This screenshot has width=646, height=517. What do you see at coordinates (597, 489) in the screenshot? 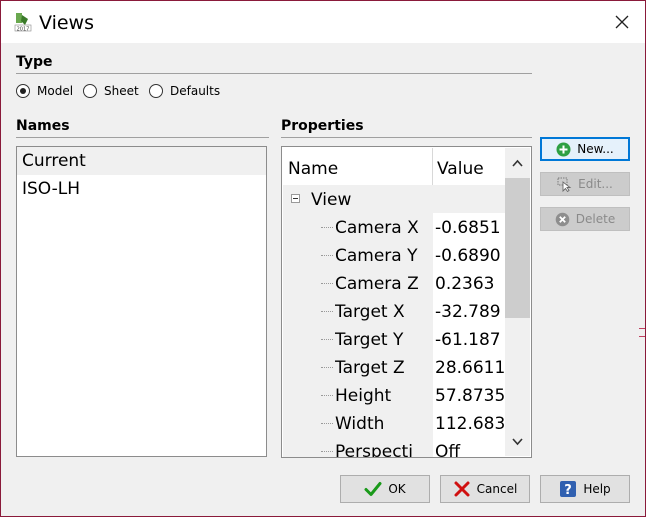
I see `help-button-label: Help` at bounding box center [597, 489].